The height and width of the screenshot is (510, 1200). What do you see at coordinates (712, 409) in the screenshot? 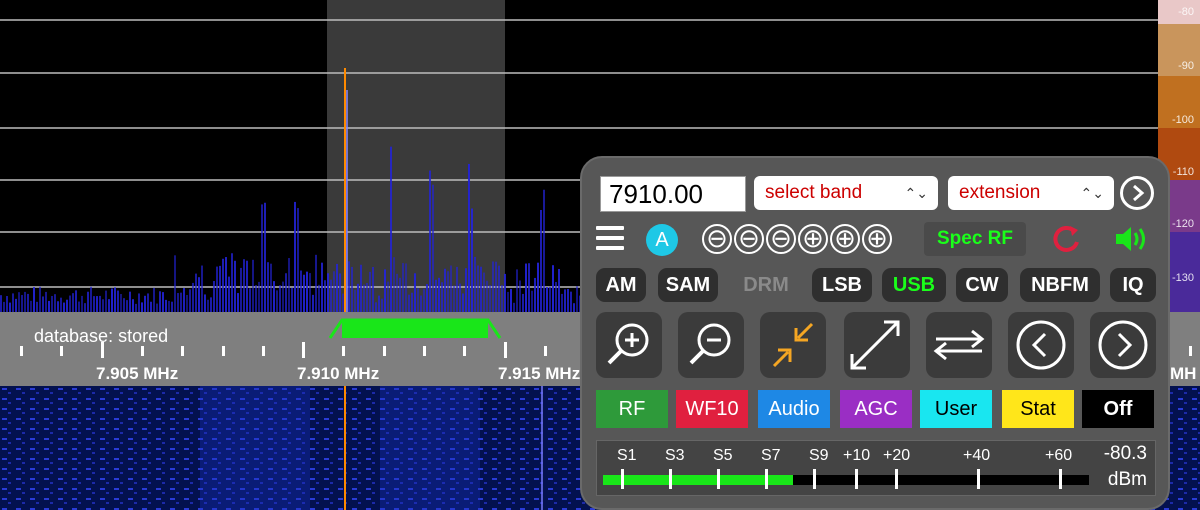
I see `tab-wf10: WF10` at bounding box center [712, 409].